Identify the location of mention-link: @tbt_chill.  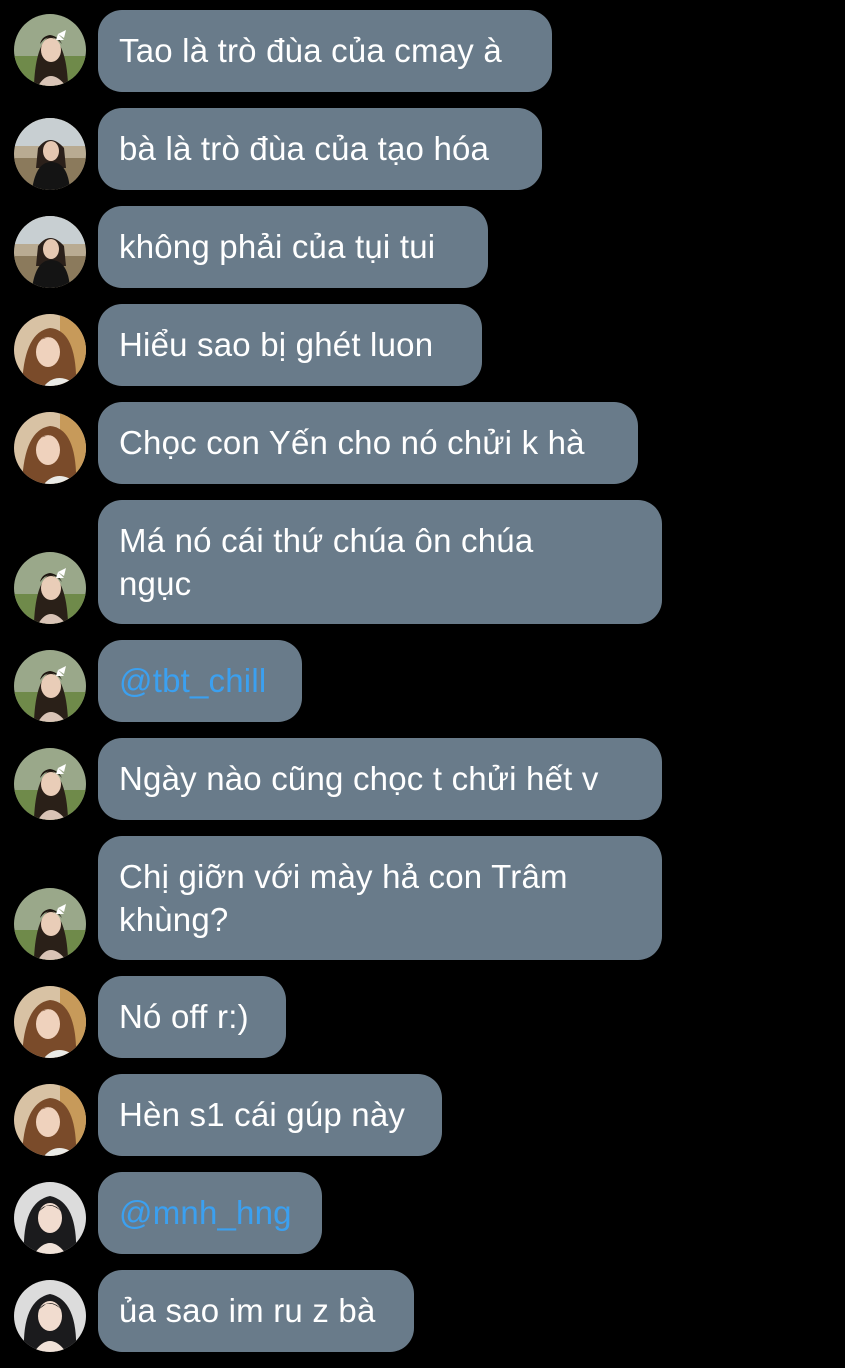
(199, 680).